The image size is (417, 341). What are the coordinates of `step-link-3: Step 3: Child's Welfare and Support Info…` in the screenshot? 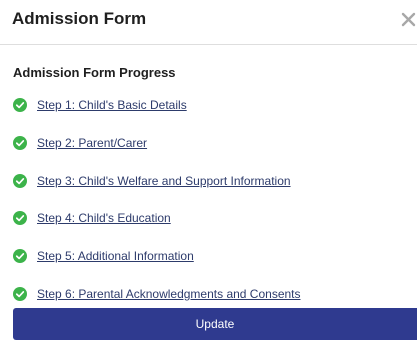 It's located at (164, 181).